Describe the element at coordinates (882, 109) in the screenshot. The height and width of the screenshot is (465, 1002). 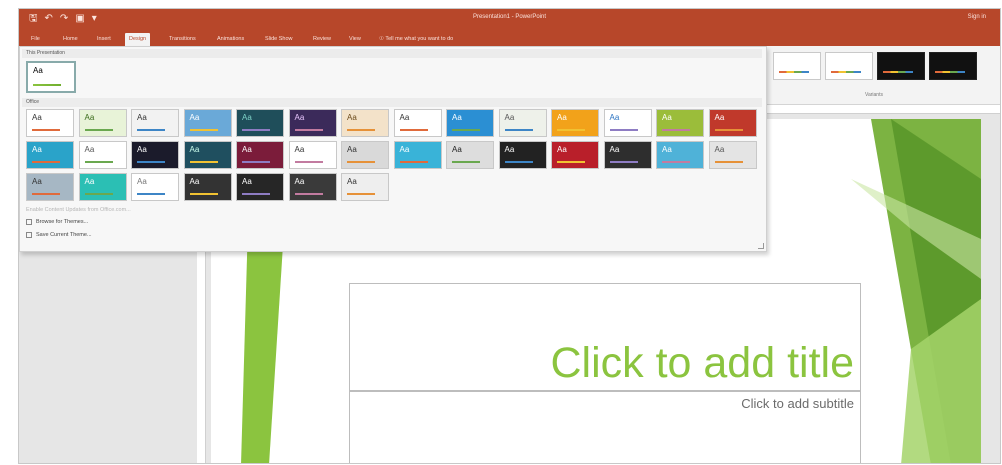
I see `horizontal-ruler` at that location.